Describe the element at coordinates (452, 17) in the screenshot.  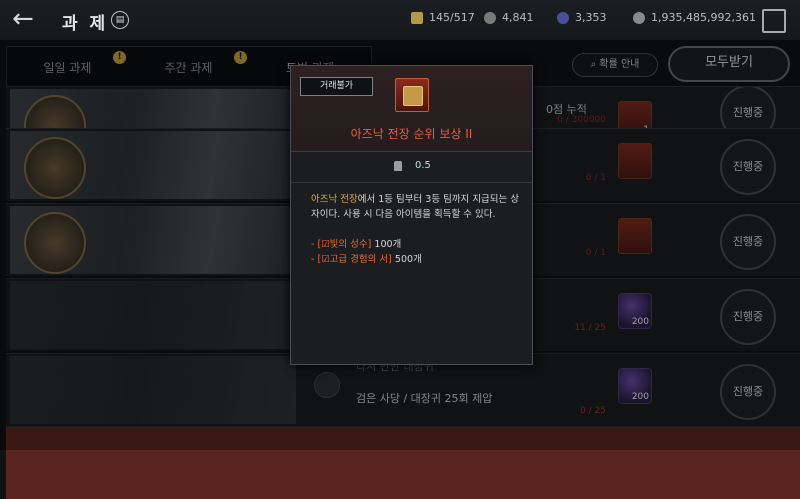
I see `resource-1-value: 145/517` at that location.